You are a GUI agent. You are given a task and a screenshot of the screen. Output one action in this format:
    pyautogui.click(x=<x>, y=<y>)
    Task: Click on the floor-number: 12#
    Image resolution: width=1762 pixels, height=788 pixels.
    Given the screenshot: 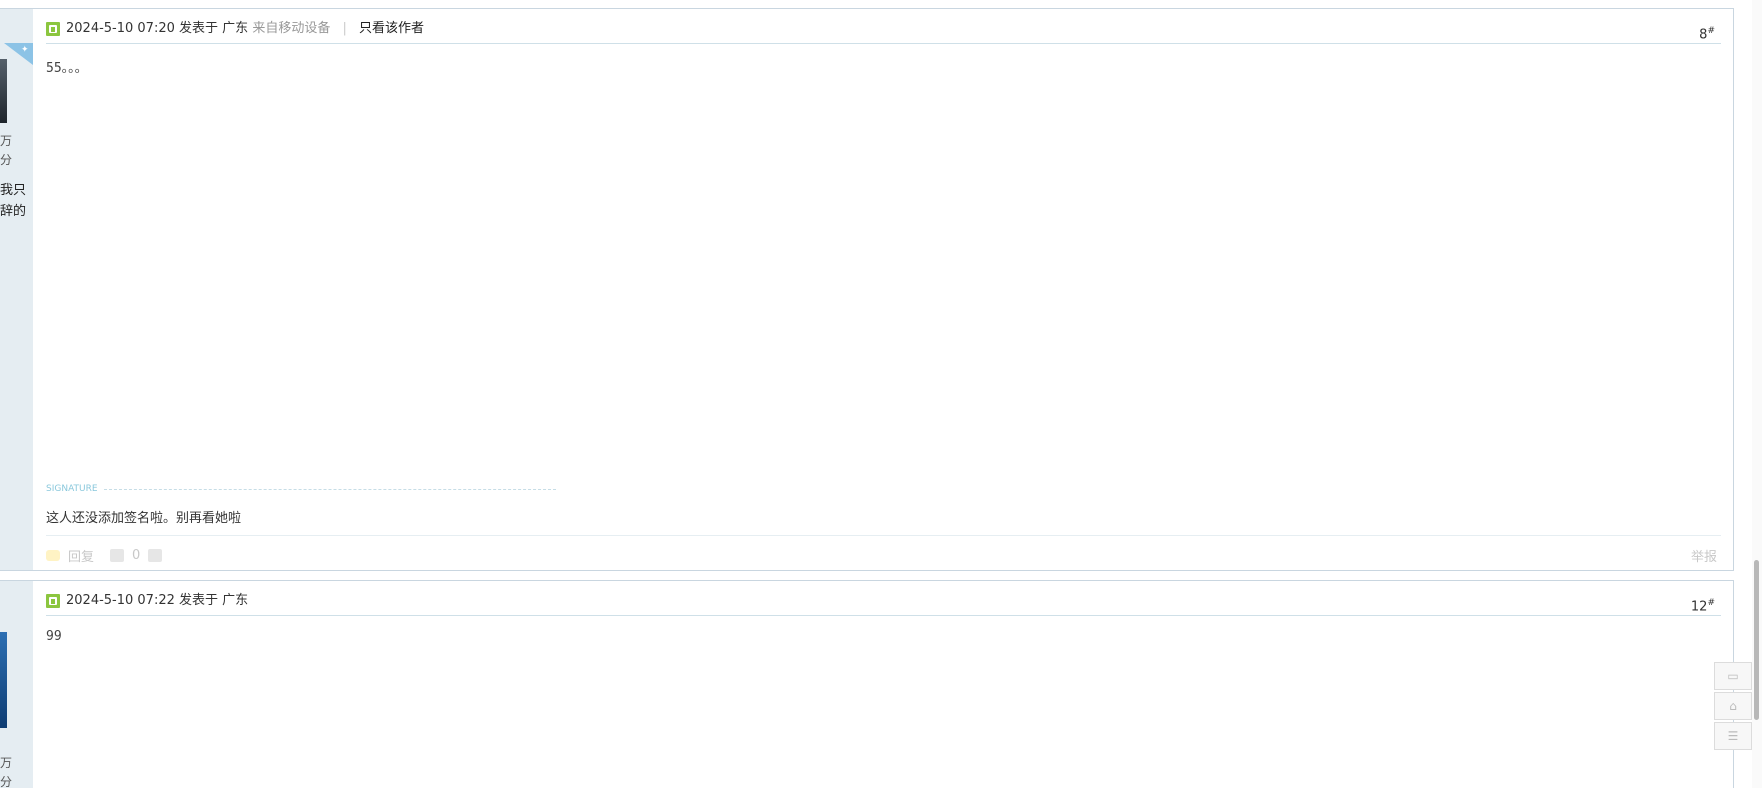 What is the action you would take?
    pyautogui.click(x=1703, y=605)
    